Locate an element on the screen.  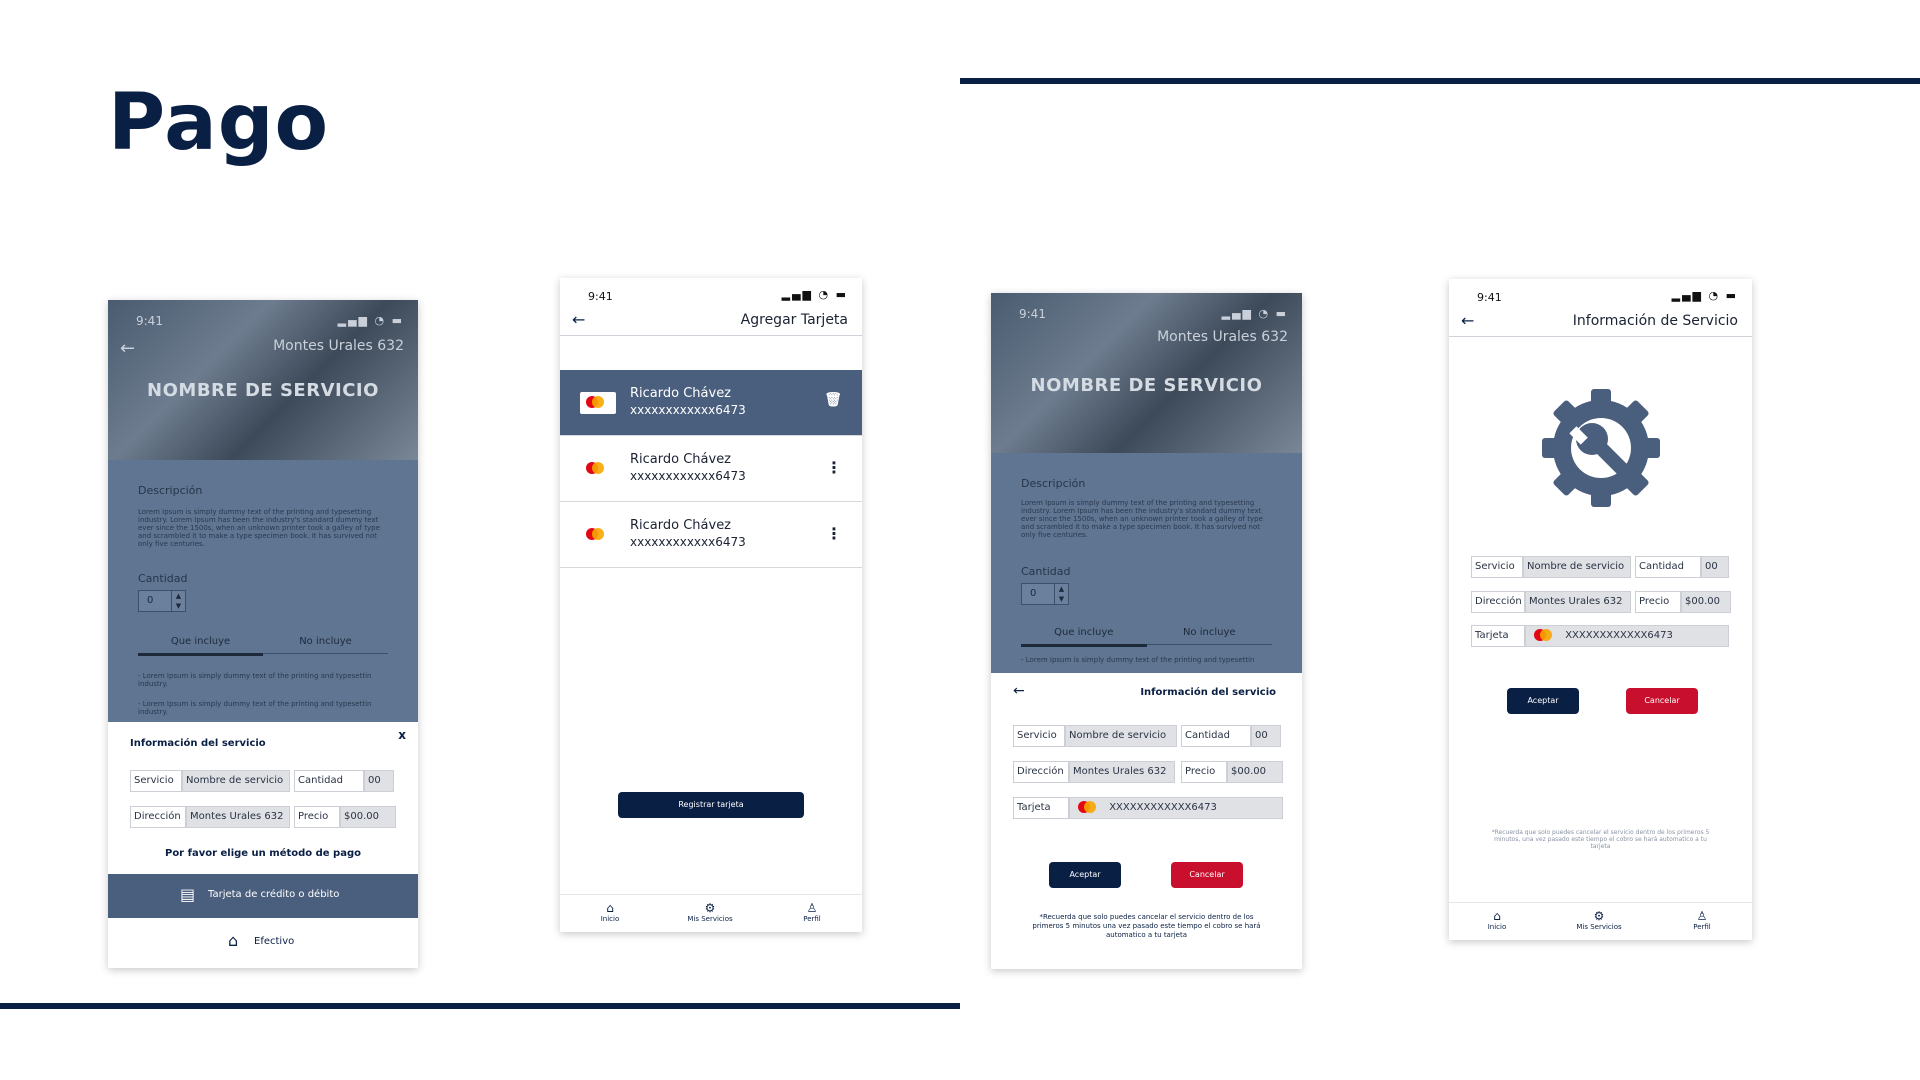
description-label: Descripción is located at coordinates (1053, 483).